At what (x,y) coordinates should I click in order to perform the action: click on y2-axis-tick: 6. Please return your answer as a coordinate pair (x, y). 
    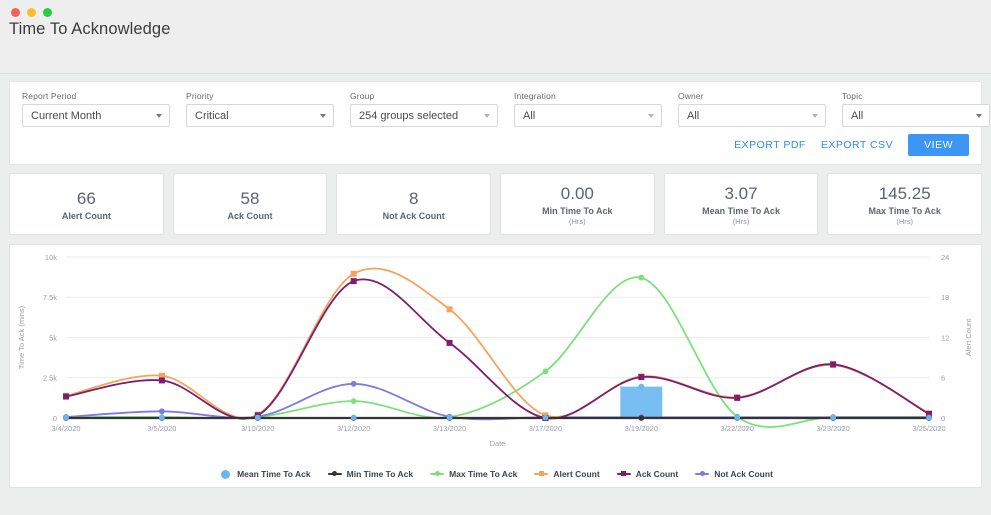
    Looking at the image, I should click on (943, 378).